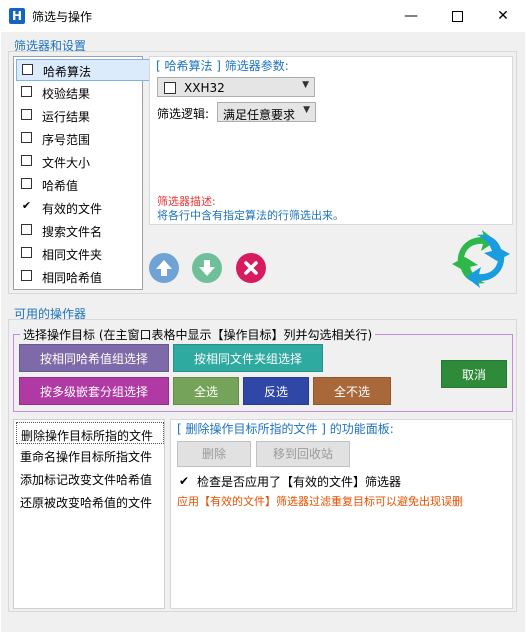 This screenshot has width=526, height=633. What do you see at coordinates (86, 480) in the screenshot?
I see `operator-item-label: 添加标记改变文件哈希值` at bounding box center [86, 480].